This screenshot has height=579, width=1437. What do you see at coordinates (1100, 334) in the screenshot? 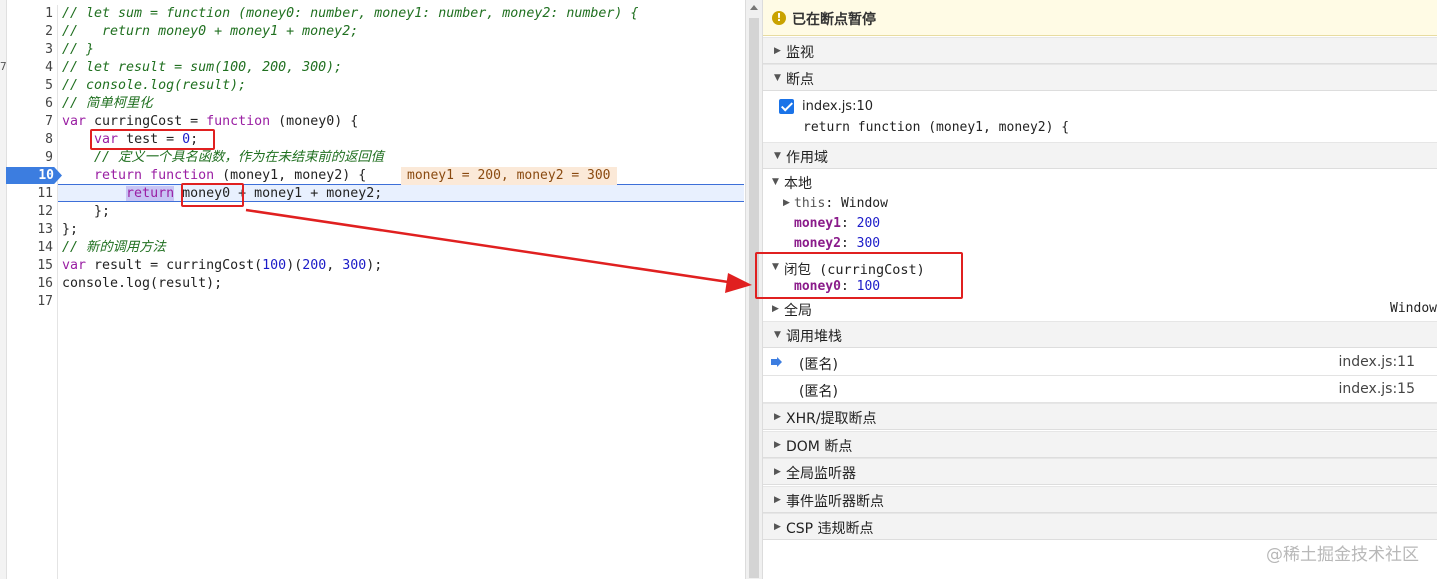
I see `section-callstack: ▼ 调用堆栈` at bounding box center [1100, 334].